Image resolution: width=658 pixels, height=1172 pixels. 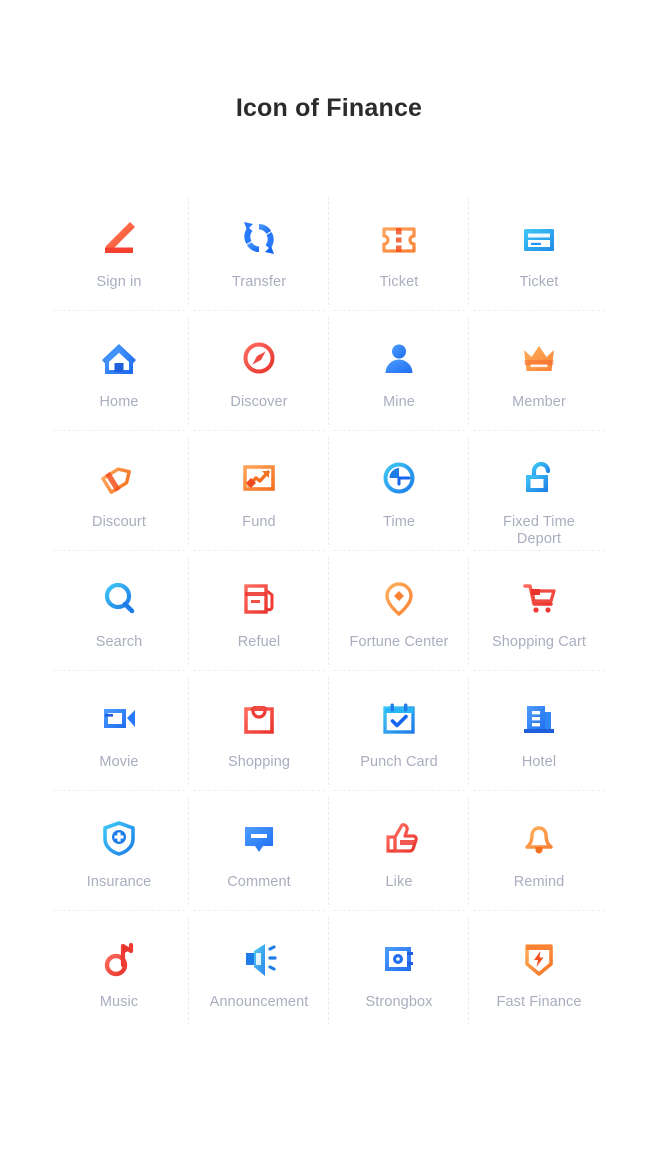 What do you see at coordinates (259, 642) in the screenshot?
I see `icon-label: Refuel` at bounding box center [259, 642].